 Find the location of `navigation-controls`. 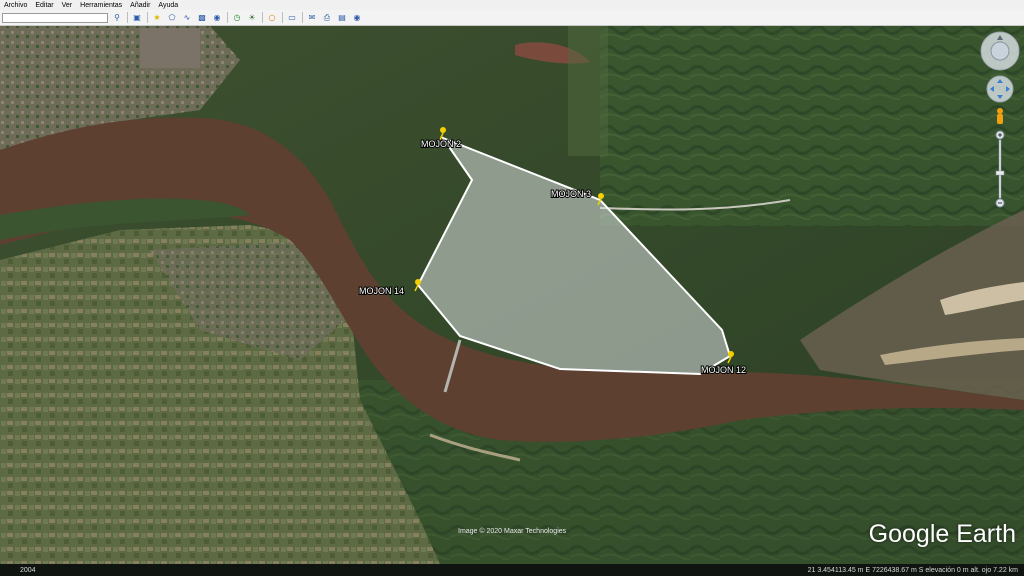

navigation-controls is located at coordinates (1000, 119).